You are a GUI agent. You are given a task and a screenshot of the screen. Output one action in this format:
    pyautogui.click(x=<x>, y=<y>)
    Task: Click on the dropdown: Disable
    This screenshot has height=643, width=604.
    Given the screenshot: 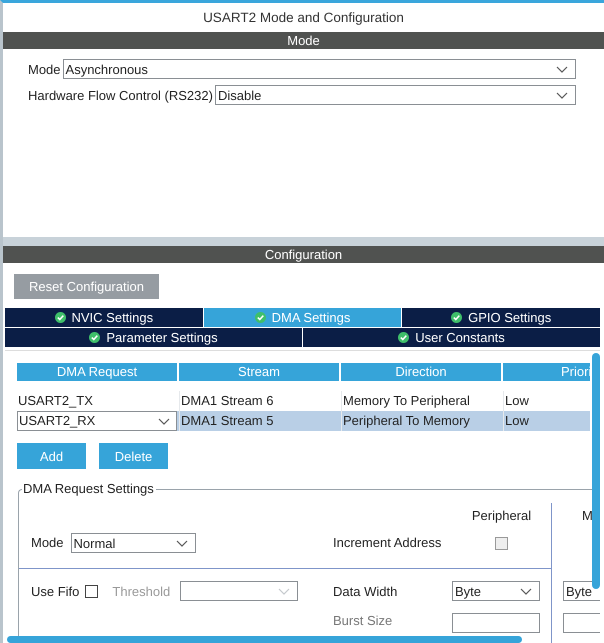 What is the action you would take?
    pyautogui.click(x=395, y=95)
    